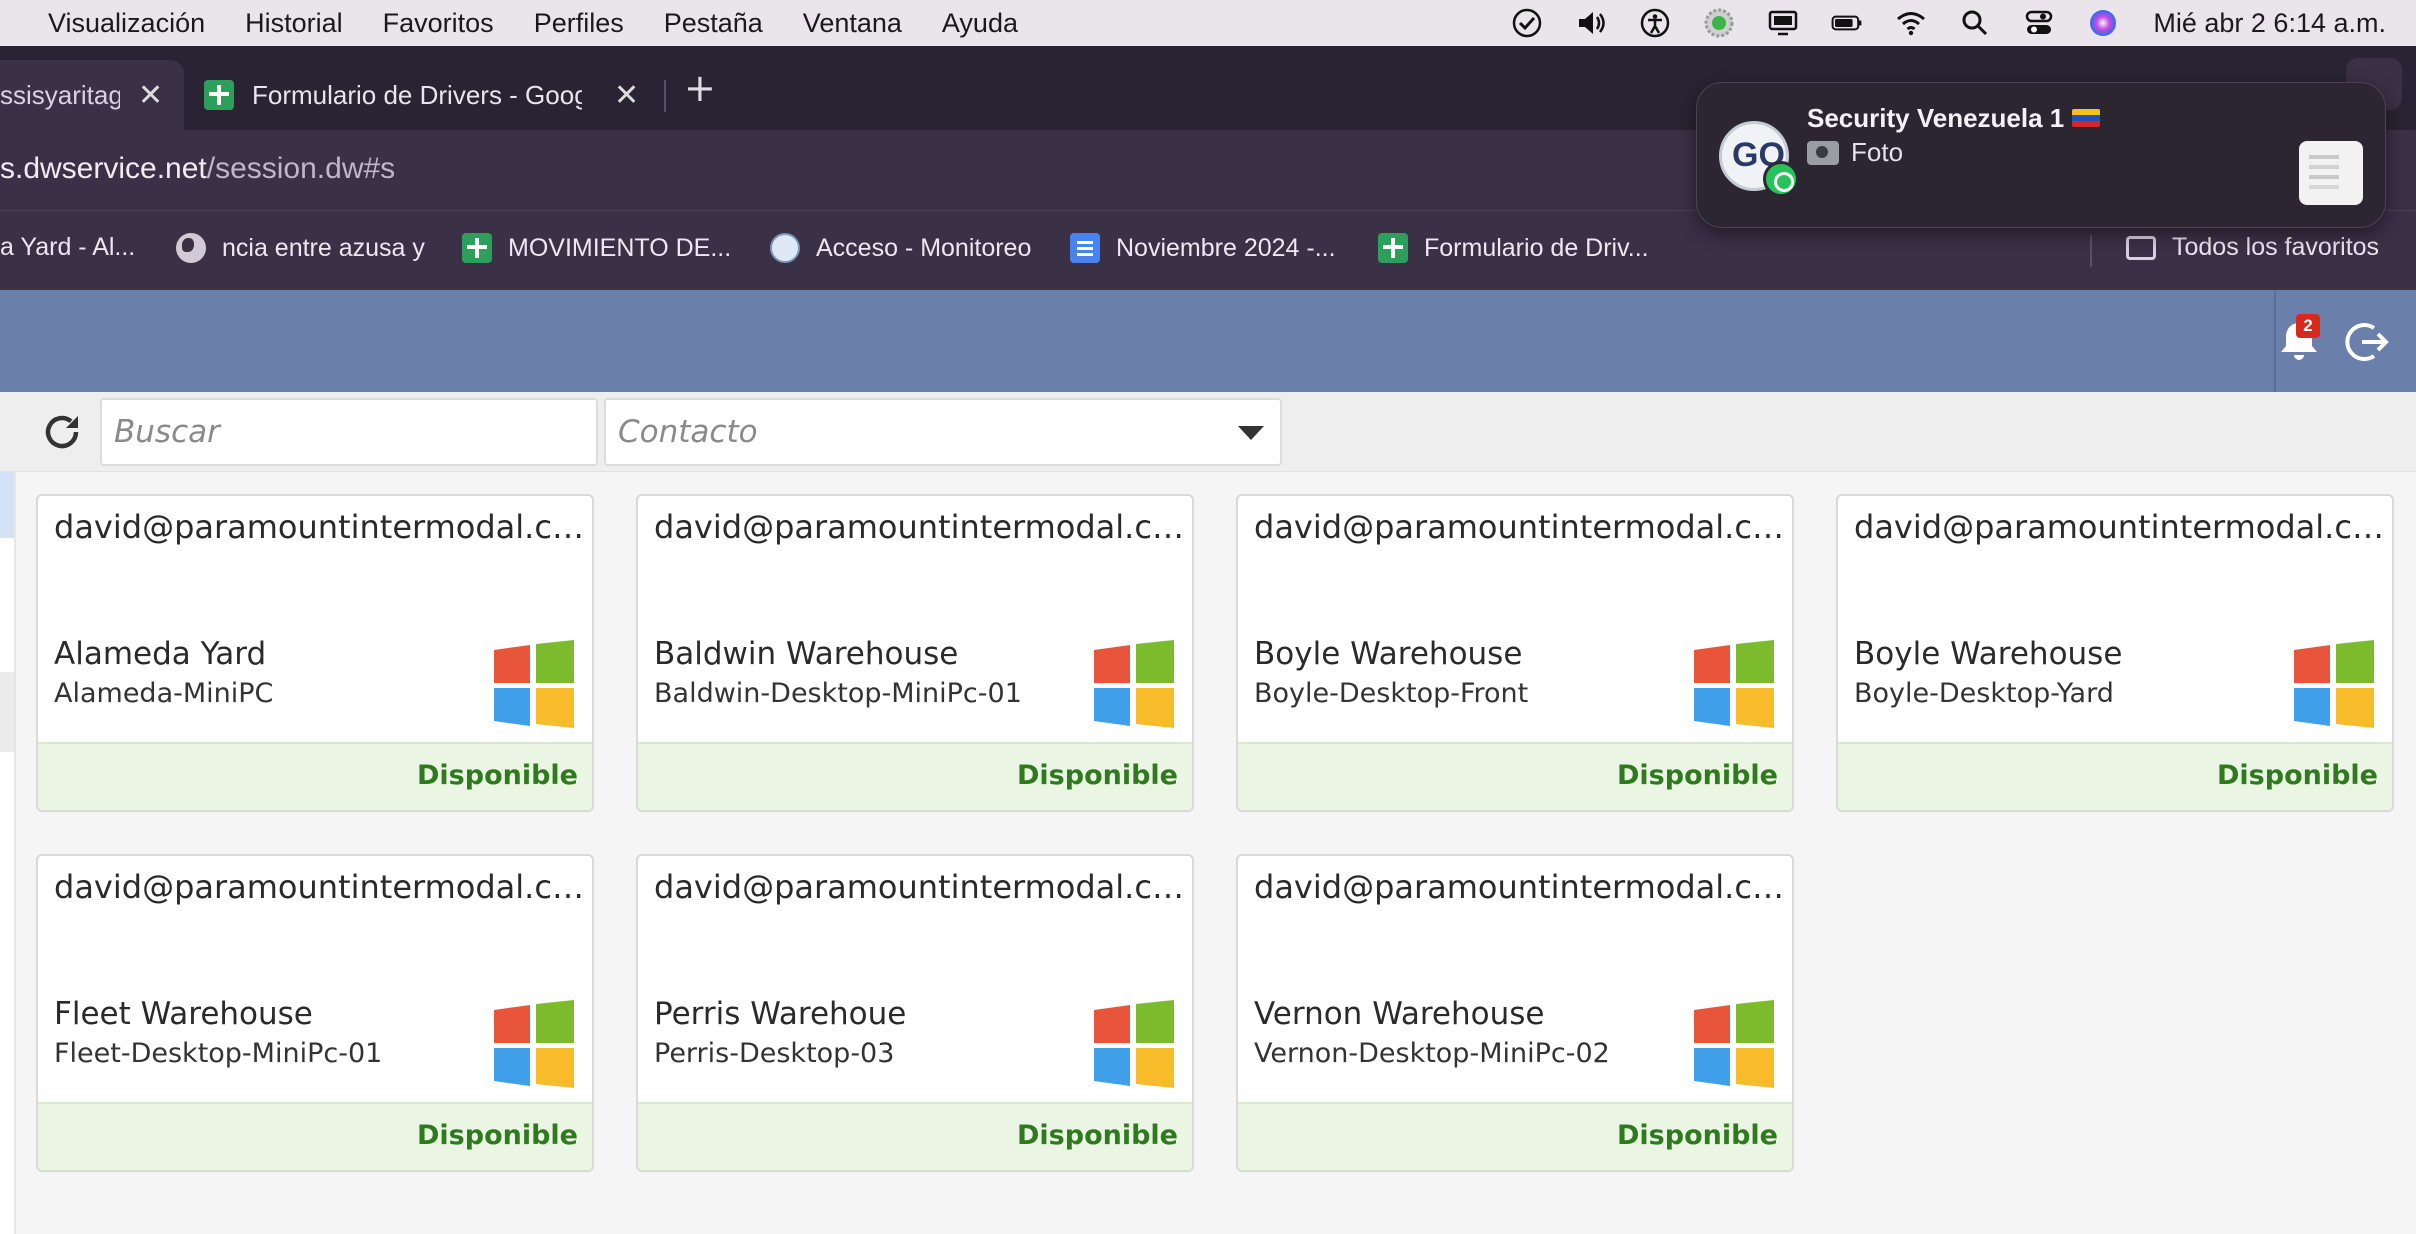 The width and height of the screenshot is (2416, 1234). What do you see at coordinates (7, 505) in the screenshot?
I see `sidebar-item-selected` at bounding box center [7, 505].